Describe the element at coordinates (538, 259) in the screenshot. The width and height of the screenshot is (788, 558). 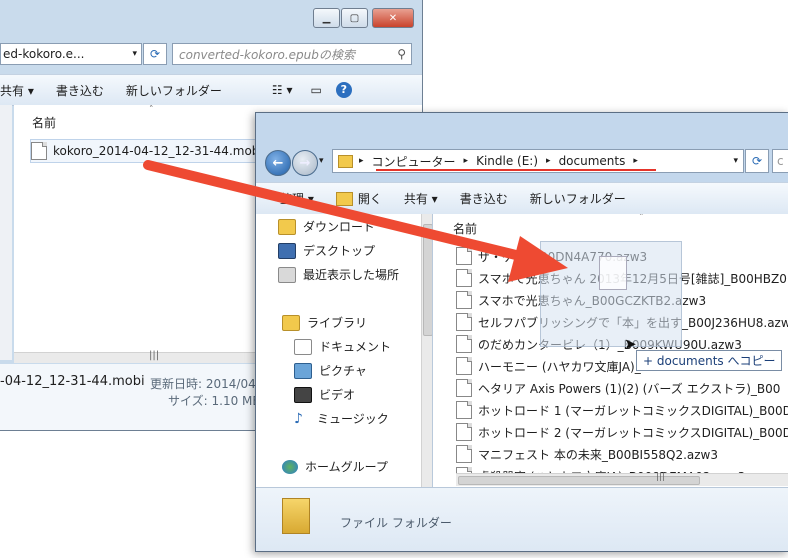
I see `arrow-head` at that location.